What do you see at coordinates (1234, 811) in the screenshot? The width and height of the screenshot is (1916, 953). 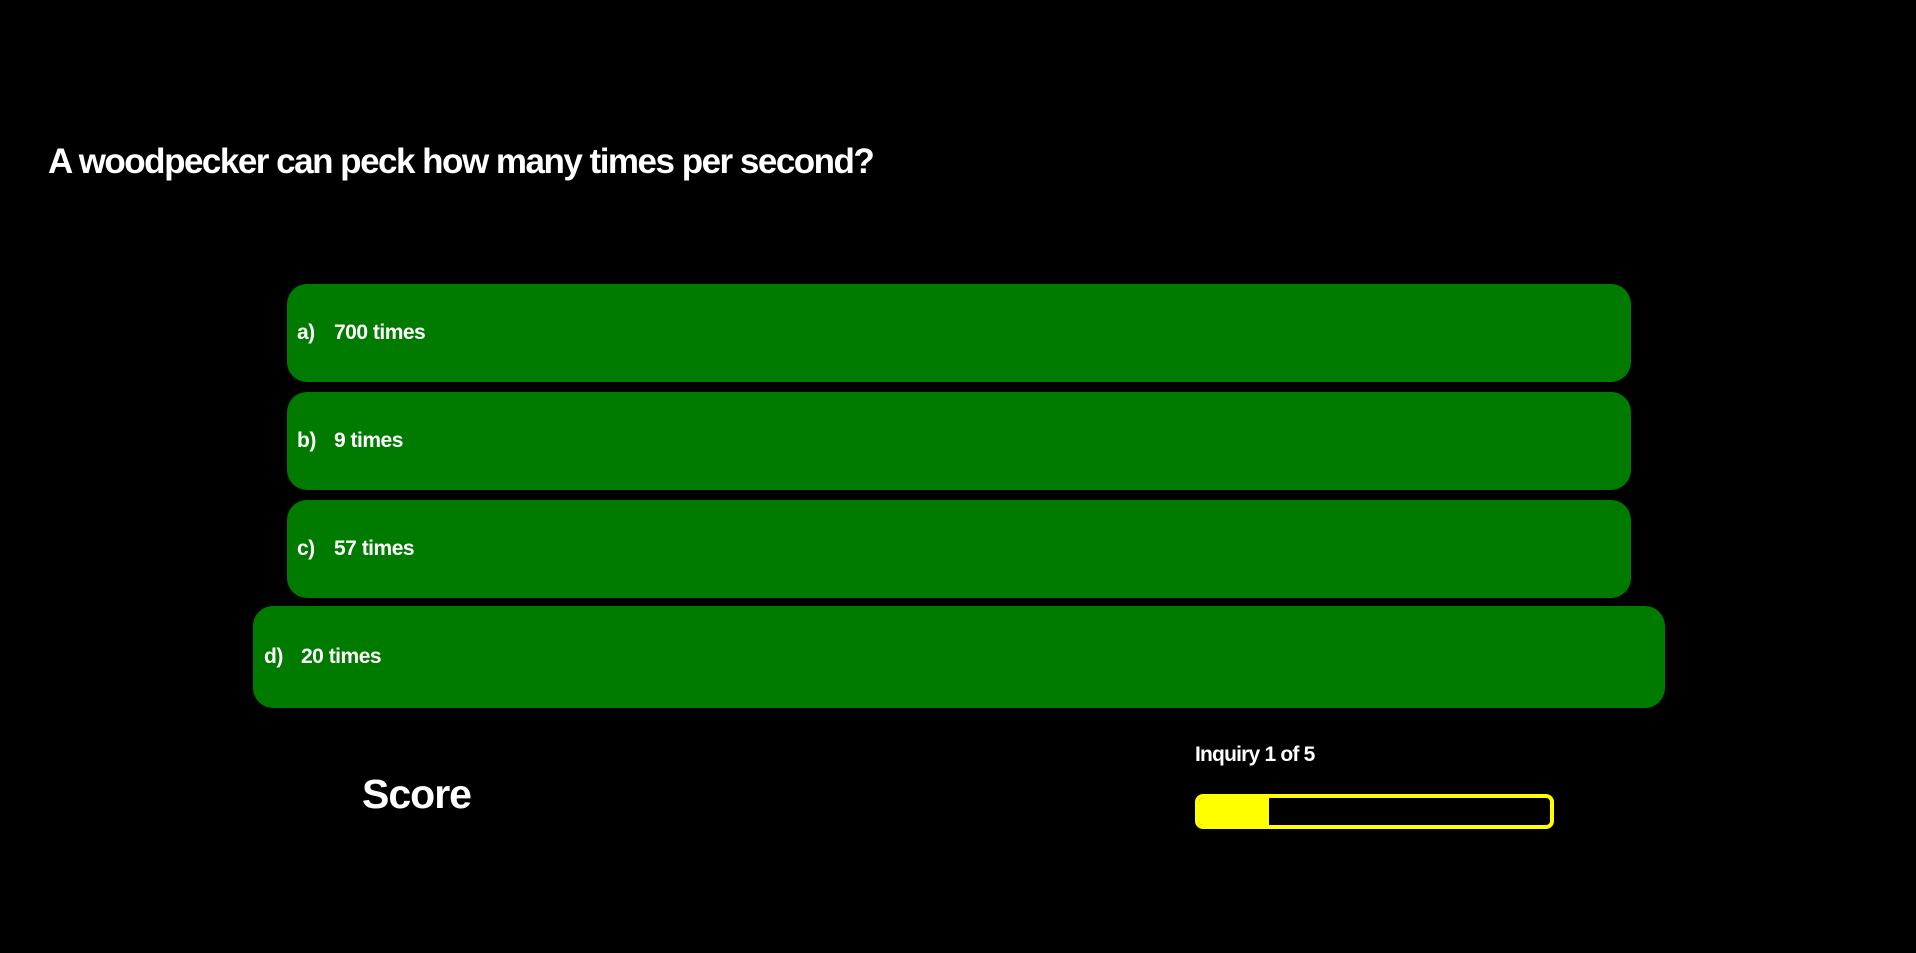 I see `progress-bar-fill` at bounding box center [1234, 811].